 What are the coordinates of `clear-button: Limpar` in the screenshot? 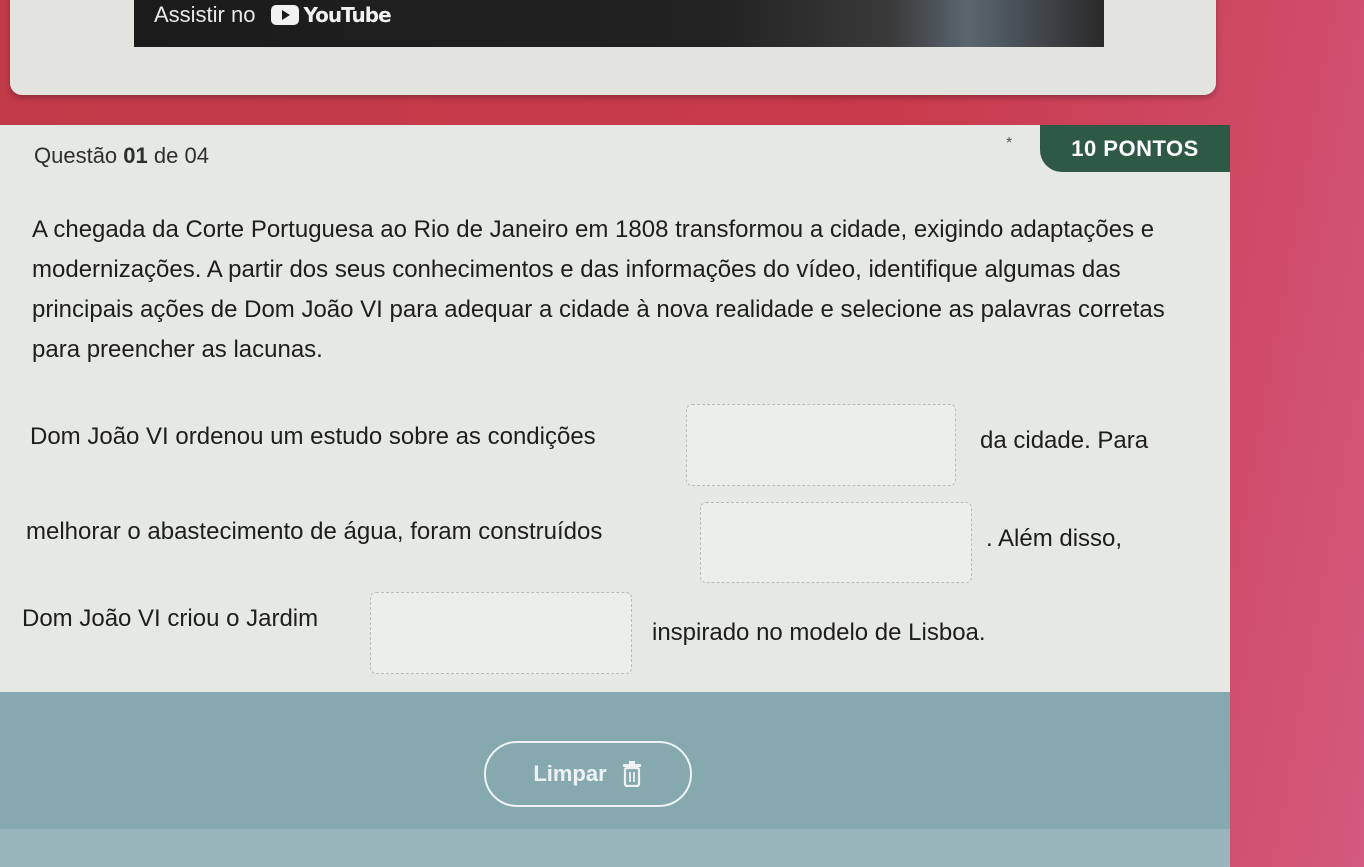 It's located at (588, 774).